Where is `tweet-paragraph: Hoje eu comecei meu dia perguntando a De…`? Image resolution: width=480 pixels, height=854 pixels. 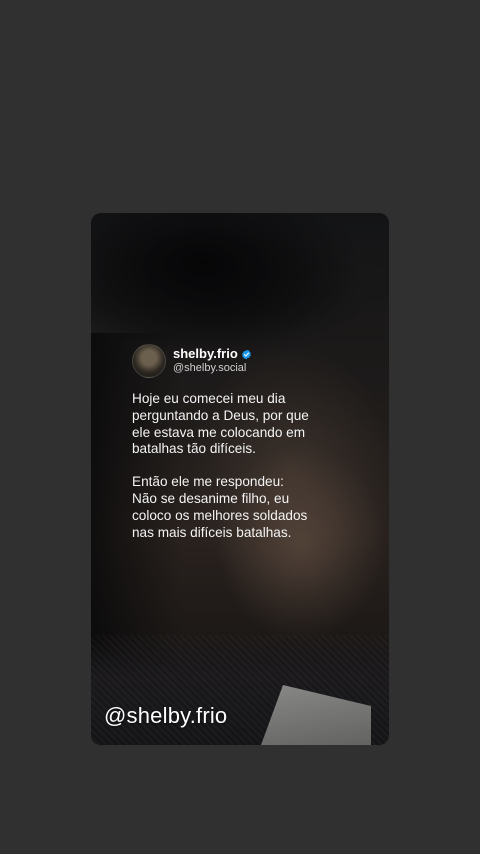 tweet-paragraph: Hoje eu comecei meu dia perguntando a De… is located at coordinates (220, 424).